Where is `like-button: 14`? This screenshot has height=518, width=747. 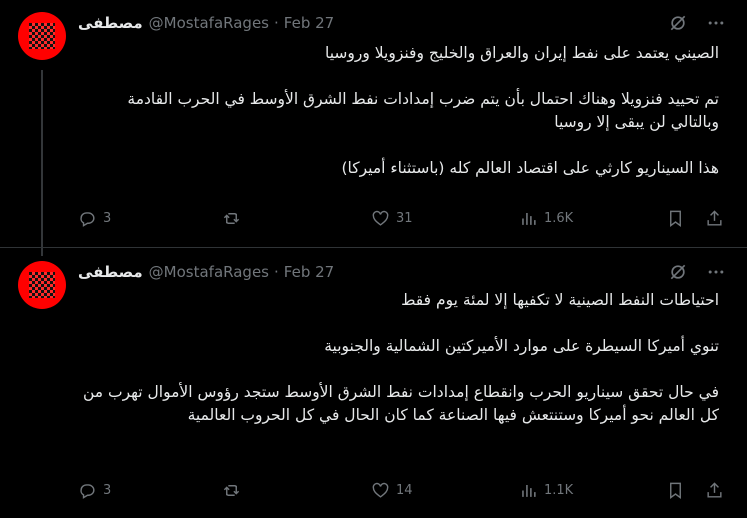
like-button: 14 is located at coordinates (392, 490).